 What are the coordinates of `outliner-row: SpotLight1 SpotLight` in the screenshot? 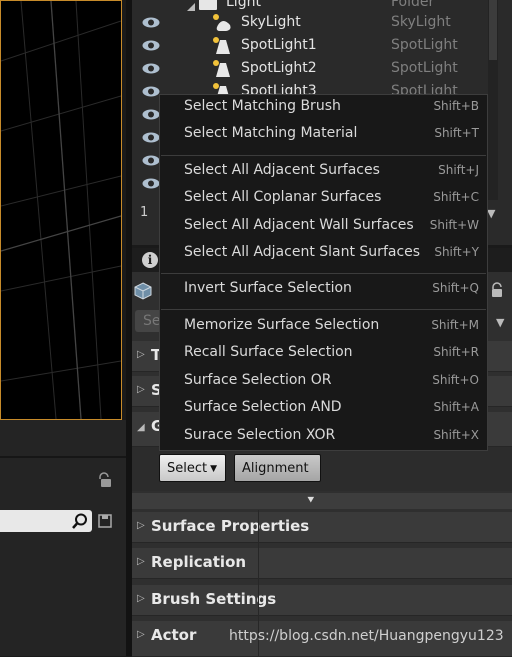 It's located at (310, 45).